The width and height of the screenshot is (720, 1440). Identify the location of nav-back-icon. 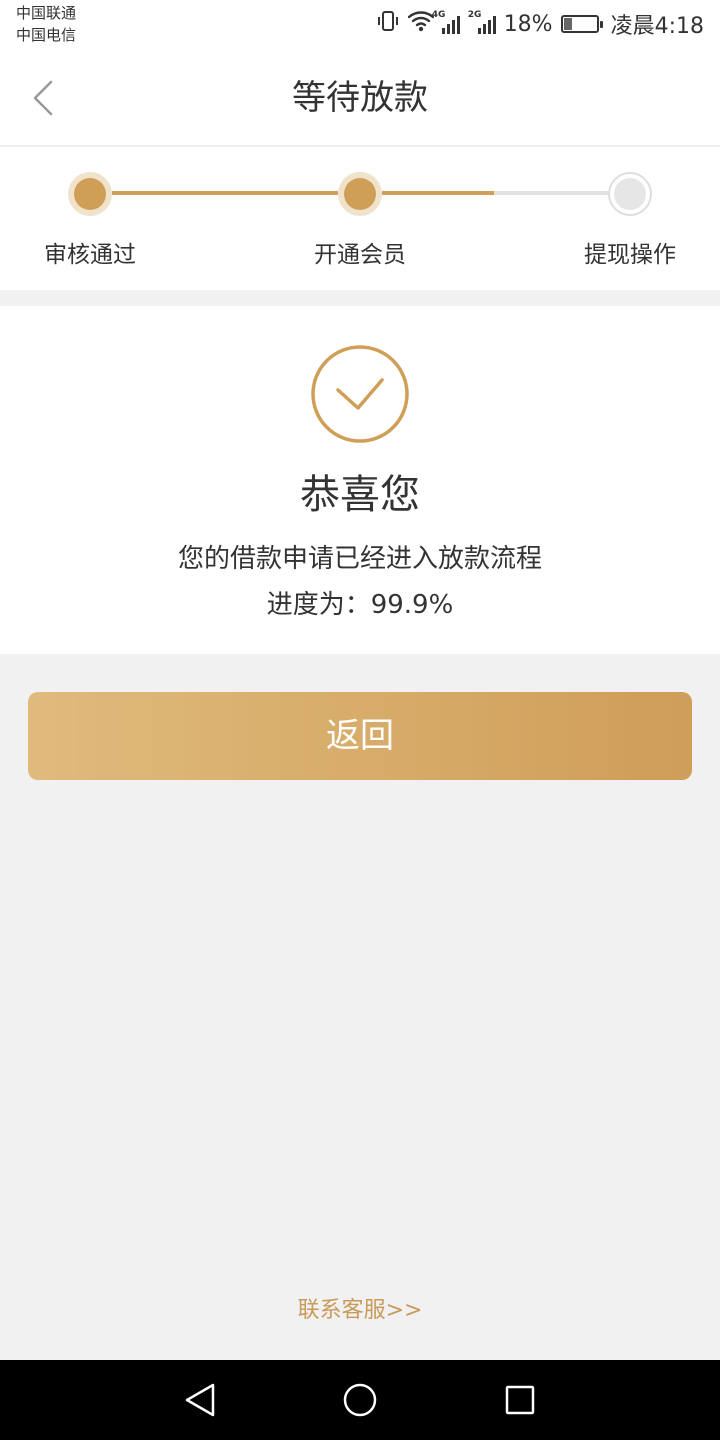
(200, 1400).